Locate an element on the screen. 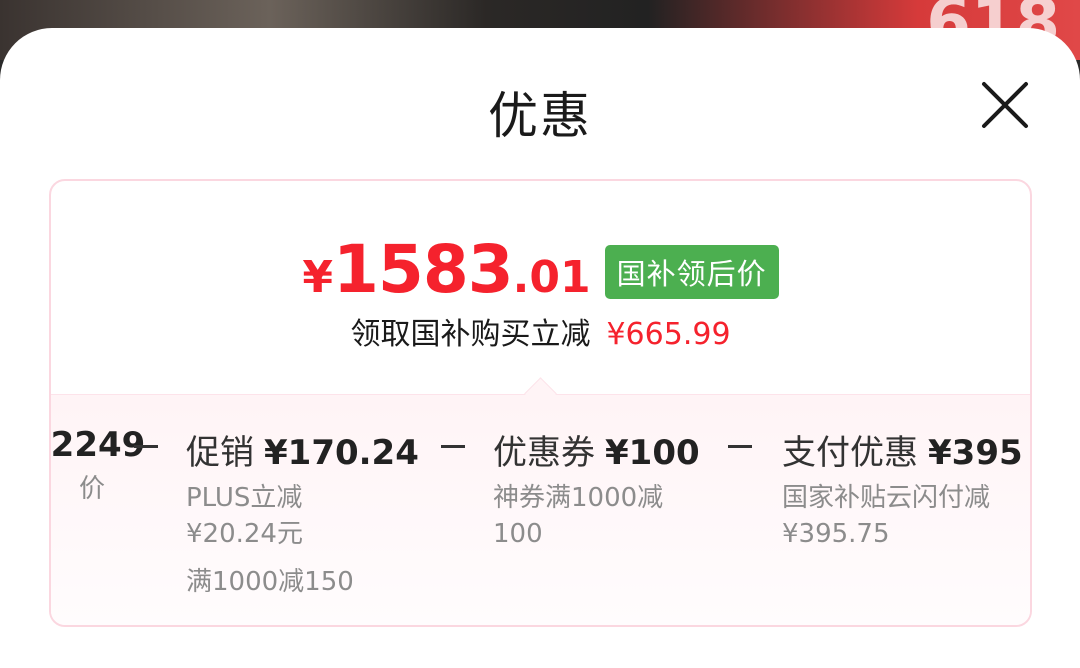 The width and height of the screenshot is (1080, 668). breakdown-item-coupon: 优惠券 ¥100 神券满1000减 100 is located at coordinates (596, 491).